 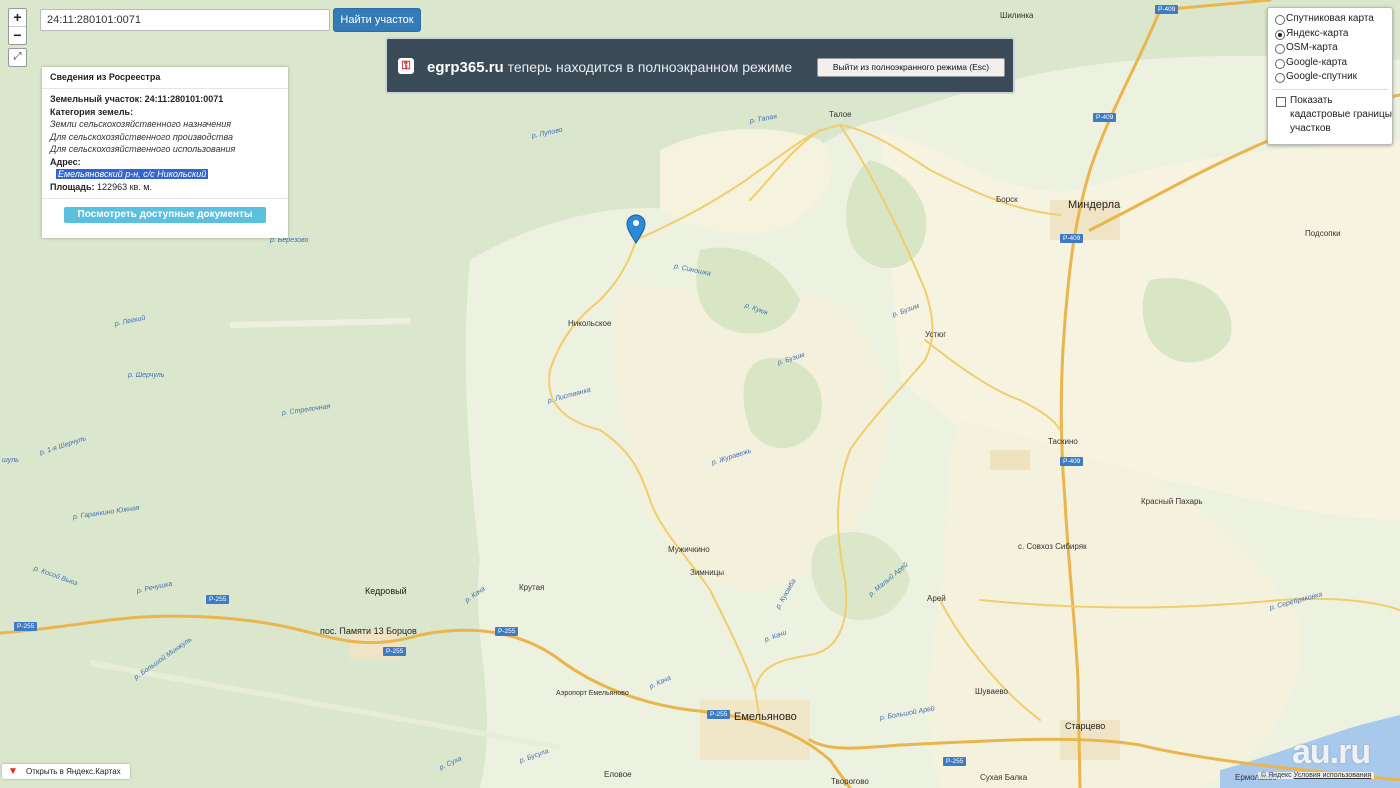 What do you see at coordinates (1323, 233) in the screenshot?
I see `place-label: Подсопки` at bounding box center [1323, 233].